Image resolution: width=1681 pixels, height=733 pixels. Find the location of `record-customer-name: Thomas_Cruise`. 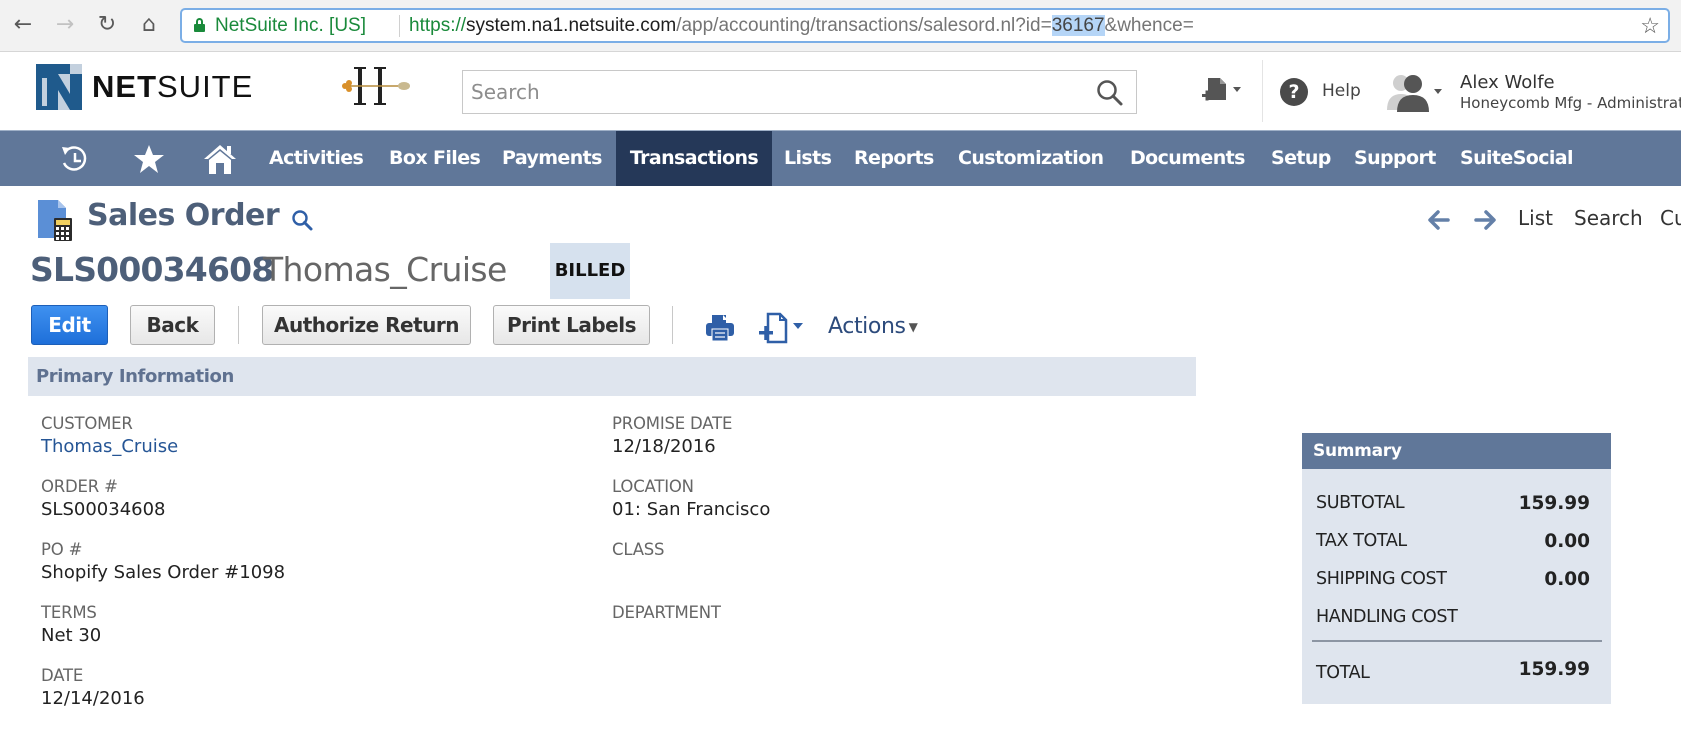

record-customer-name: Thomas_Cruise is located at coordinates (385, 269).